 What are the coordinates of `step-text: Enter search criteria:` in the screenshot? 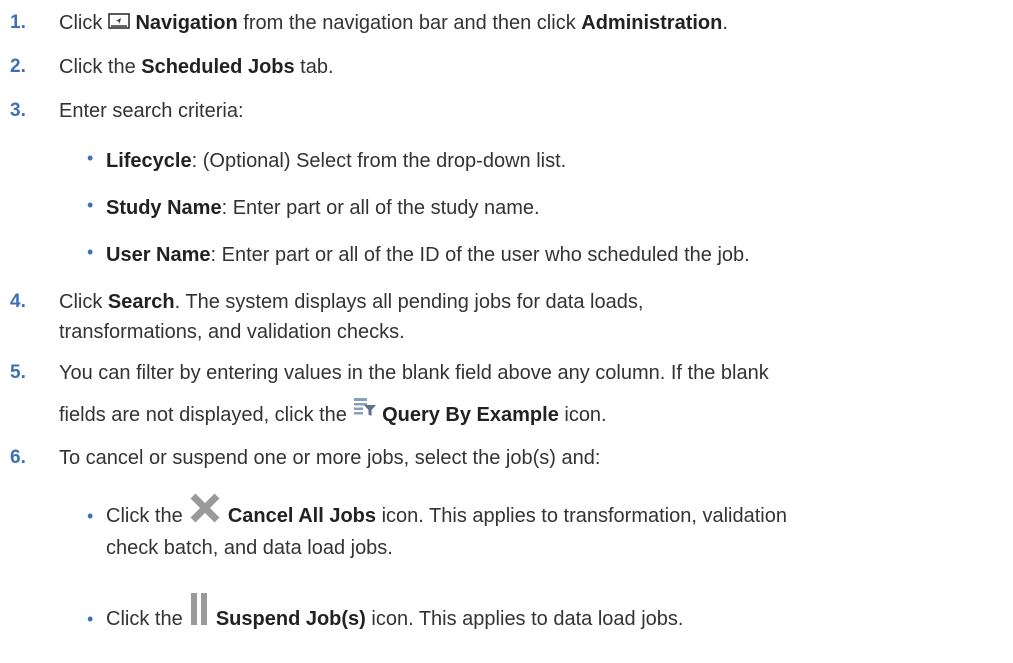 It's located at (151, 111).